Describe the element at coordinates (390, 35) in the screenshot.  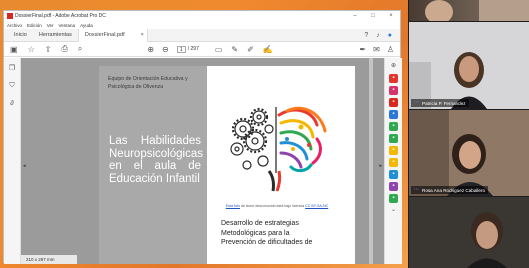
I see `account-icon: ●` at that location.